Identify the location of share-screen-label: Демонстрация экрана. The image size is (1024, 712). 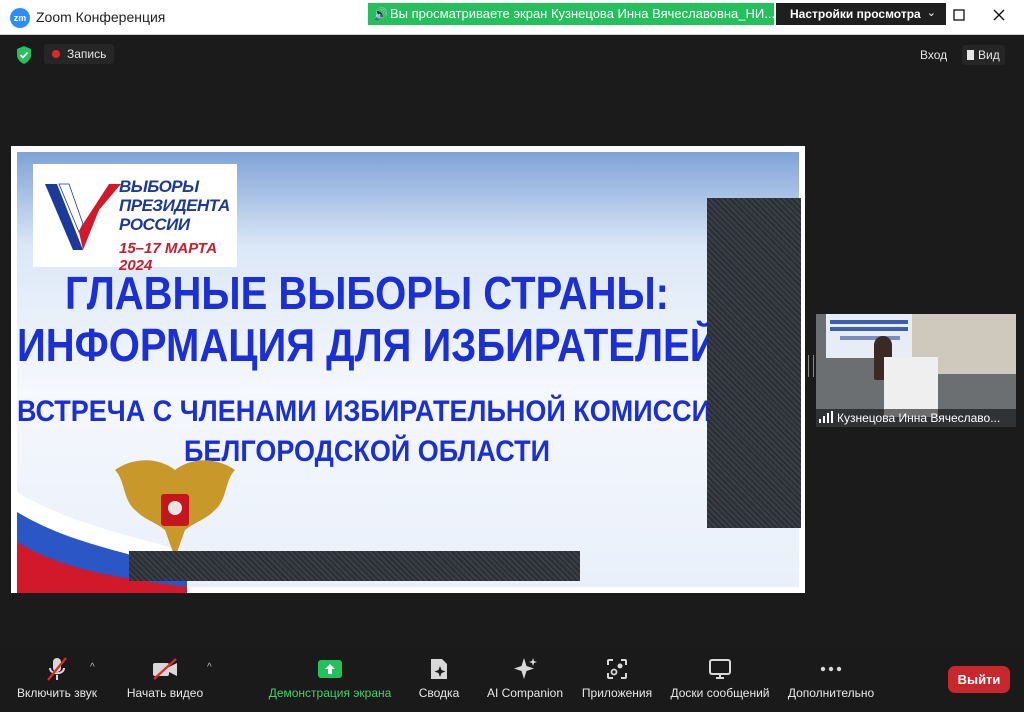
(330, 693).